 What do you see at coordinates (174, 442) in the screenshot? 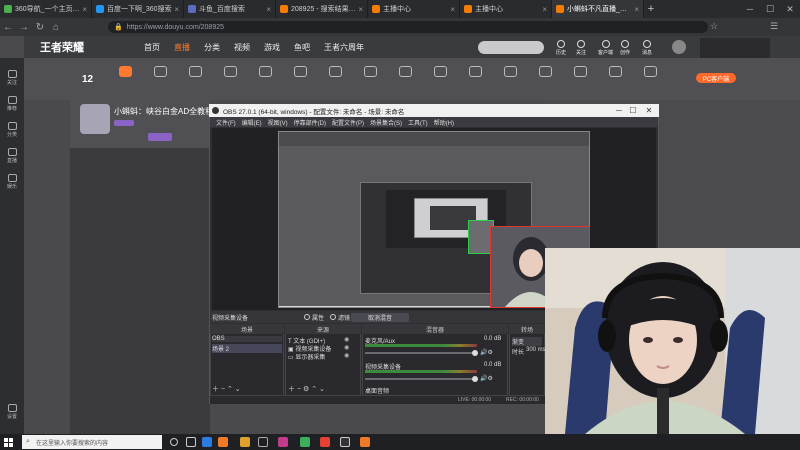
I see `cortana-icon` at bounding box center [174, 442].